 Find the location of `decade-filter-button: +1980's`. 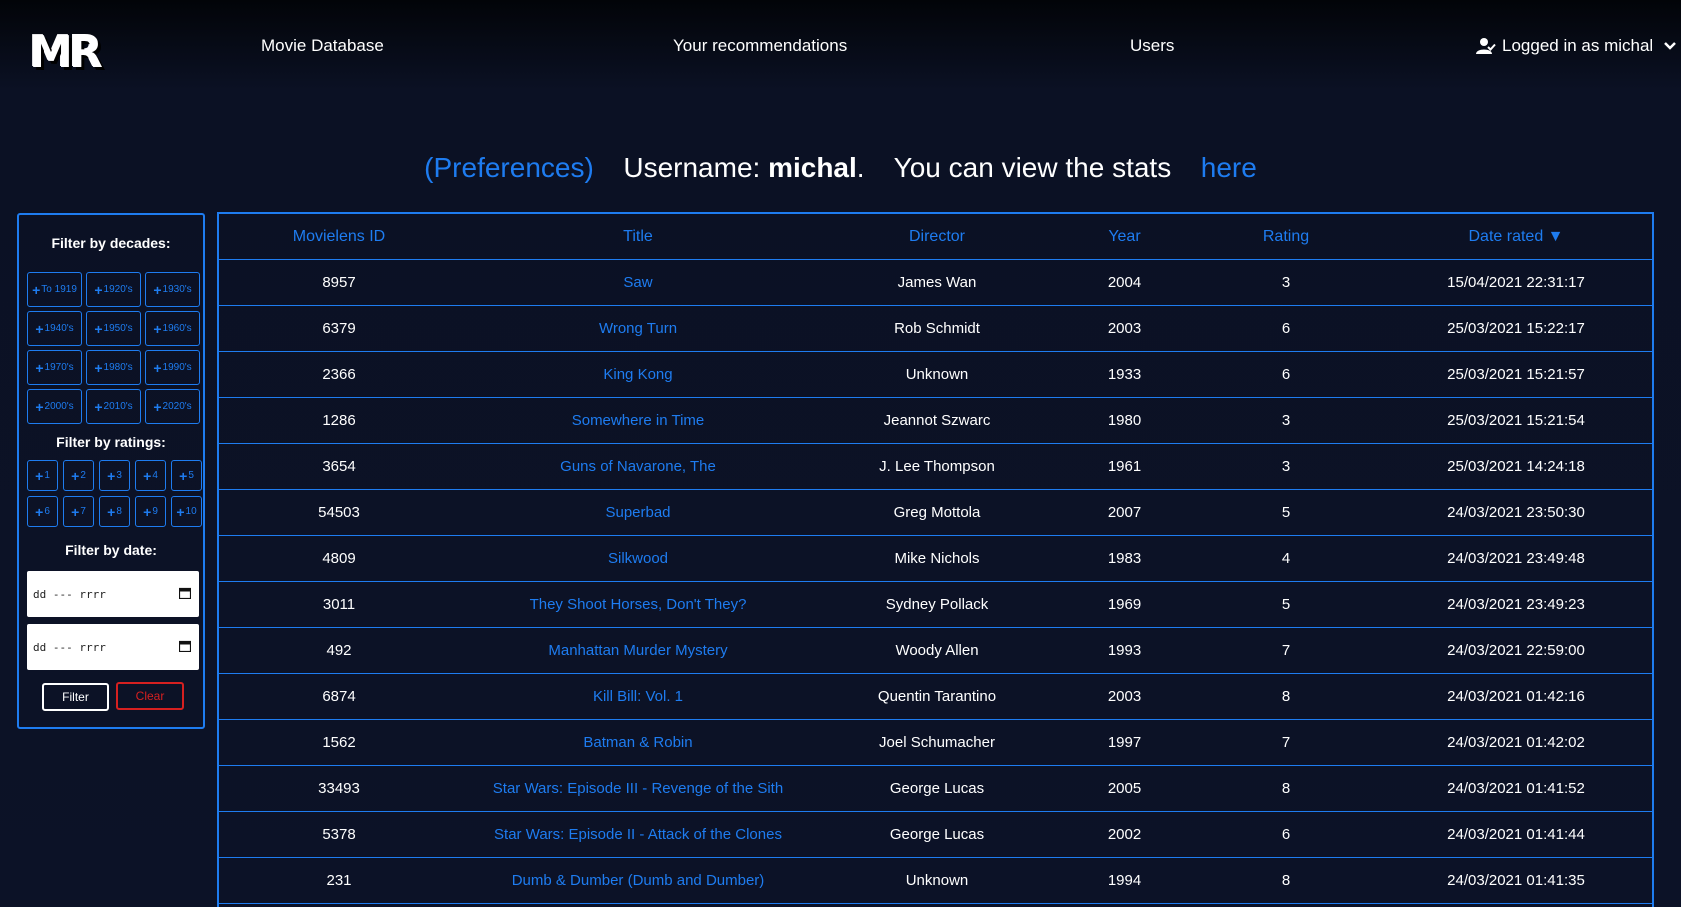

decade-filter-button: +1980's is located at coordinates (113, 367).